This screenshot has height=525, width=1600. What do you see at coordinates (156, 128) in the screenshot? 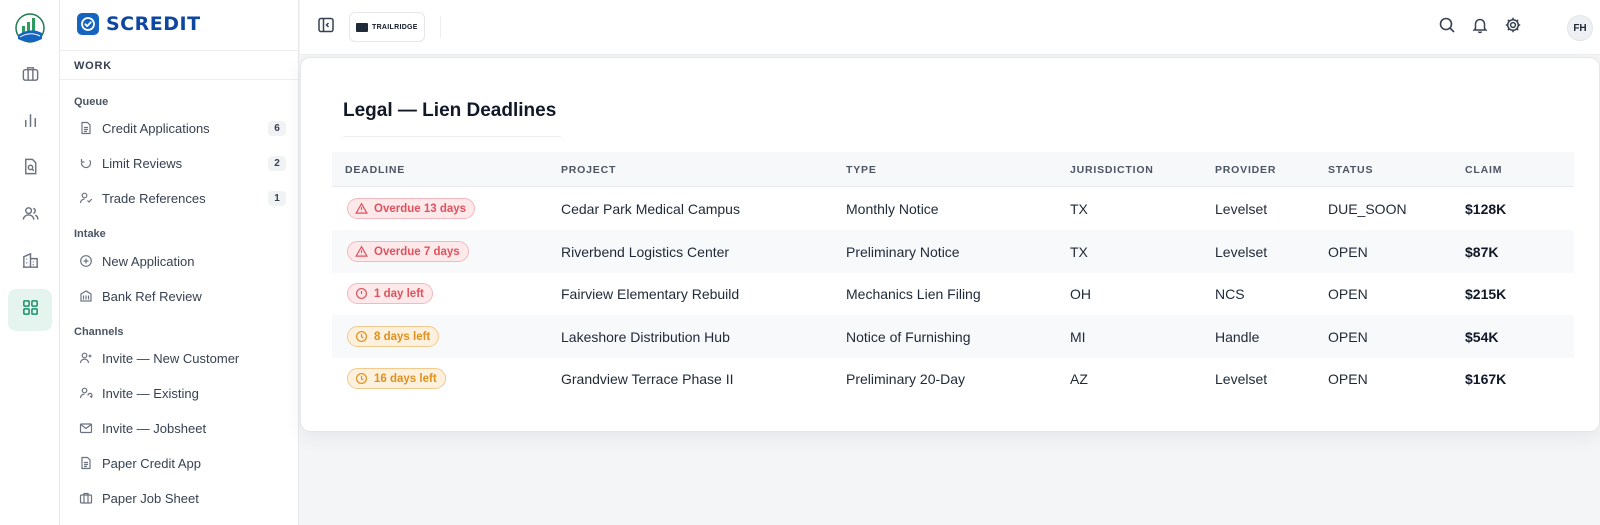
I see `nav-item-label: Credit Applications` at bounding box center [156, 128].